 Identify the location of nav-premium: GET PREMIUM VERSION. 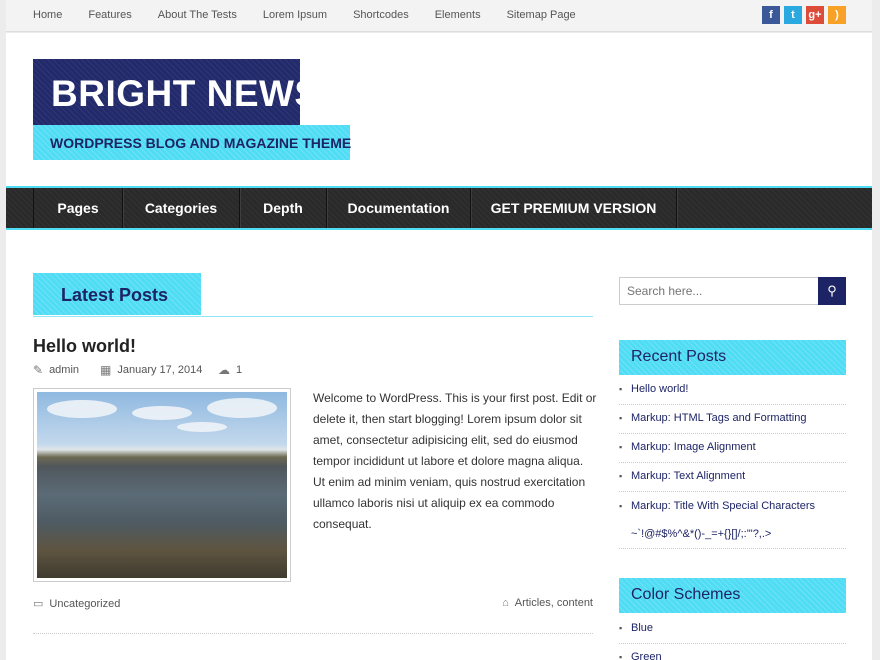
(574, 208).